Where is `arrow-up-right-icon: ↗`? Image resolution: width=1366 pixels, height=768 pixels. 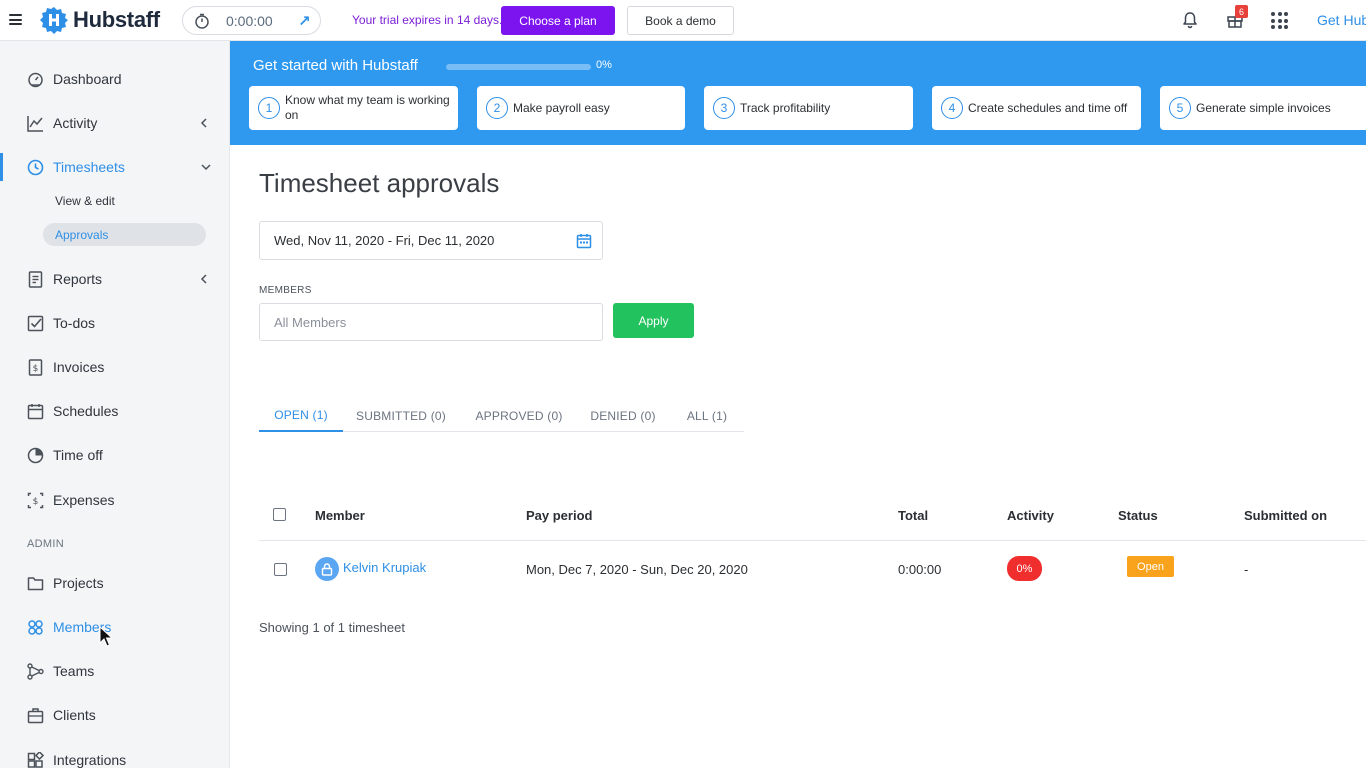 arrow-up-right-icon: ↗ is located at coordinates (304, 21).